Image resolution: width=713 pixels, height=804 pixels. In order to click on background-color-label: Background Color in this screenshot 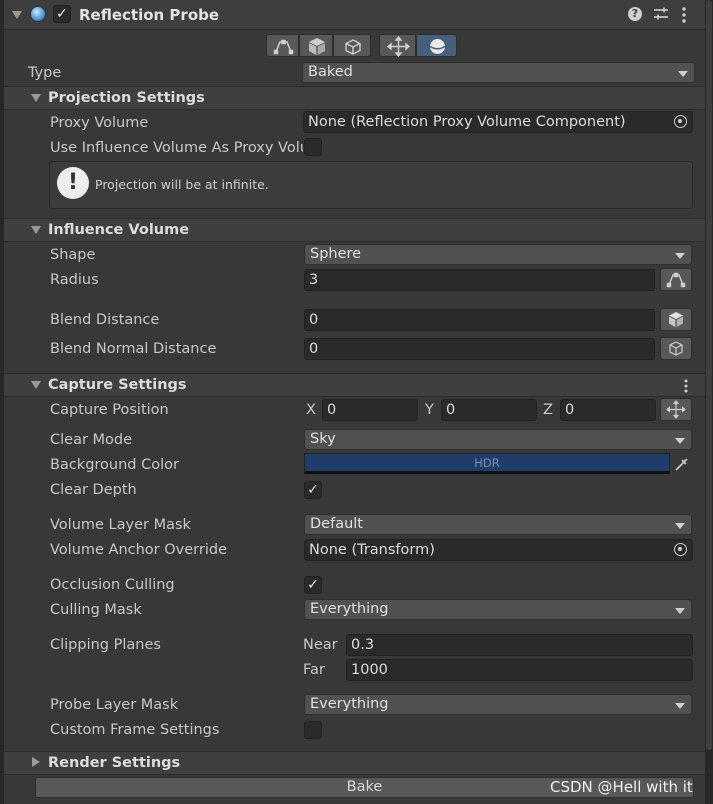, I will do `click(114, 465)`.